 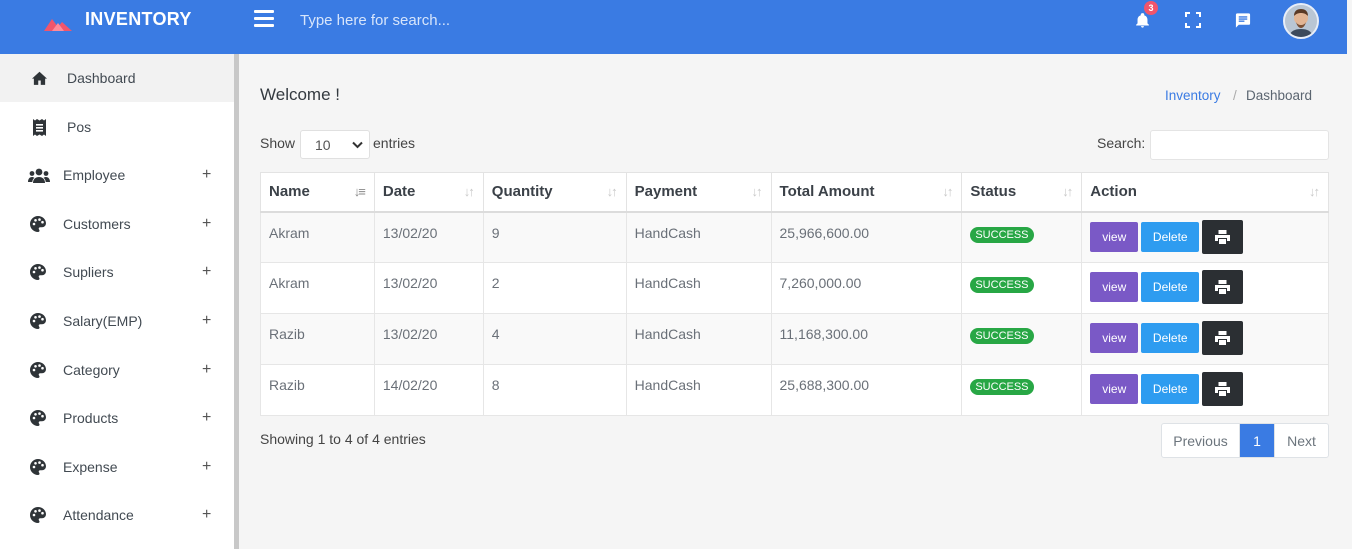 I want to click on users-icon, so click(x=39, y=175).